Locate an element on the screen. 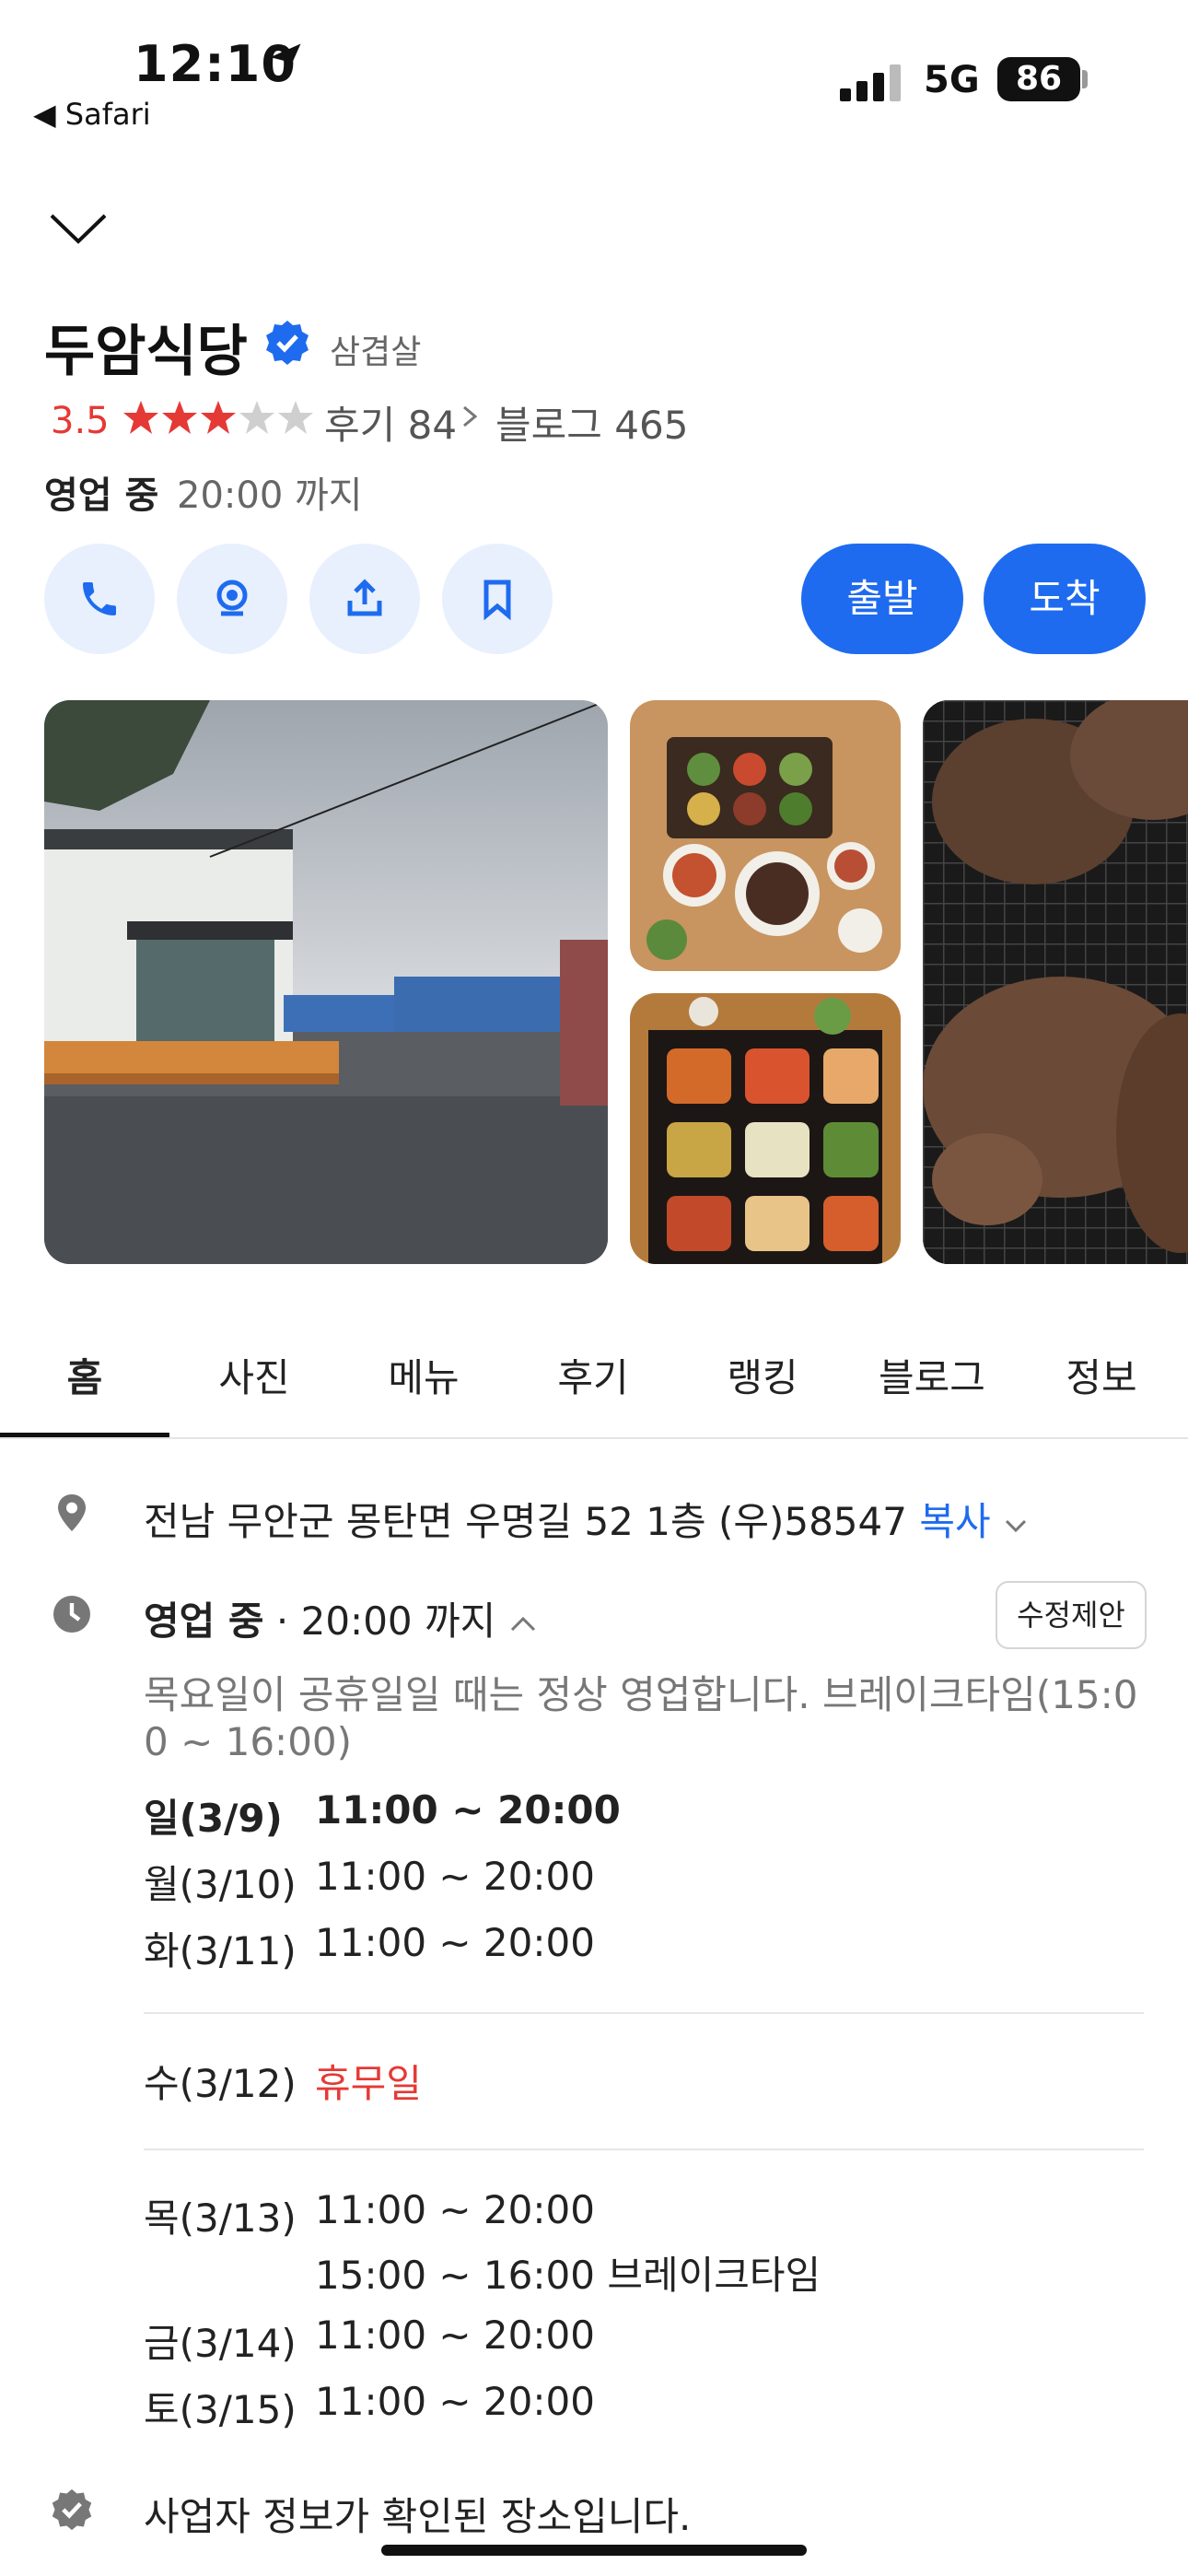  share-icon is located at coordinates (364, 597).